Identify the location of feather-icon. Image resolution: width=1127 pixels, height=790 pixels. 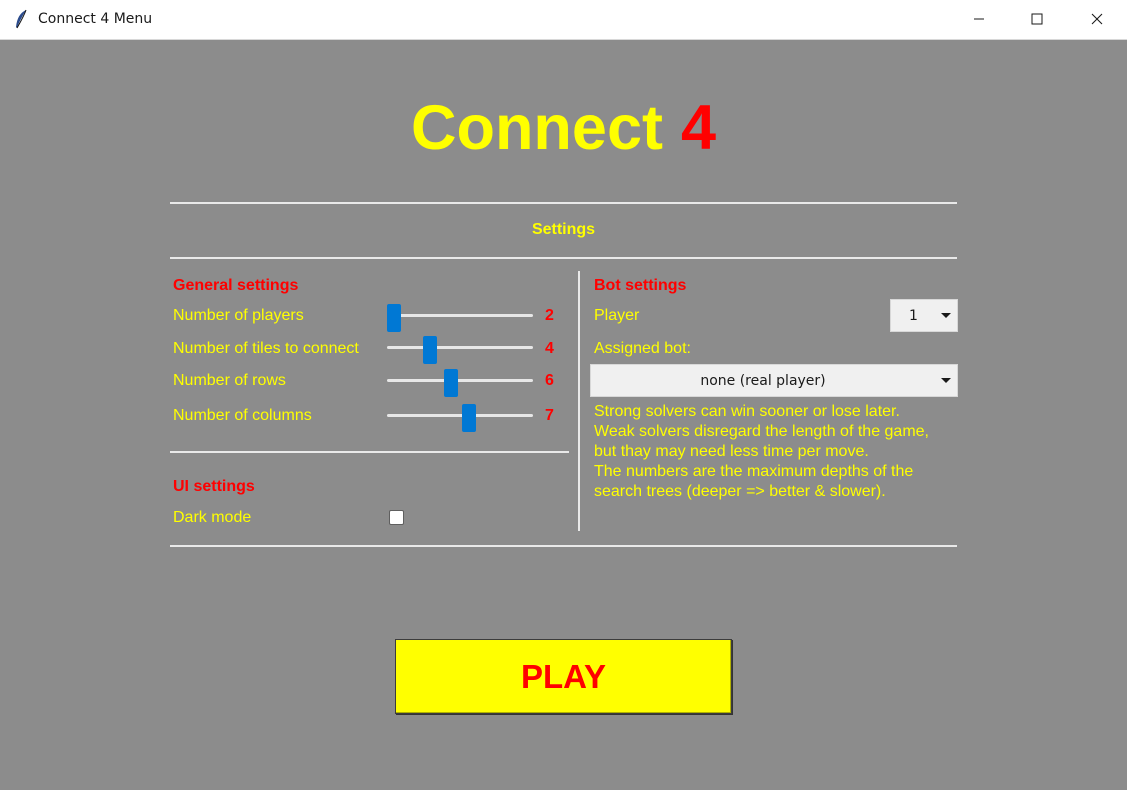
(21, 21).